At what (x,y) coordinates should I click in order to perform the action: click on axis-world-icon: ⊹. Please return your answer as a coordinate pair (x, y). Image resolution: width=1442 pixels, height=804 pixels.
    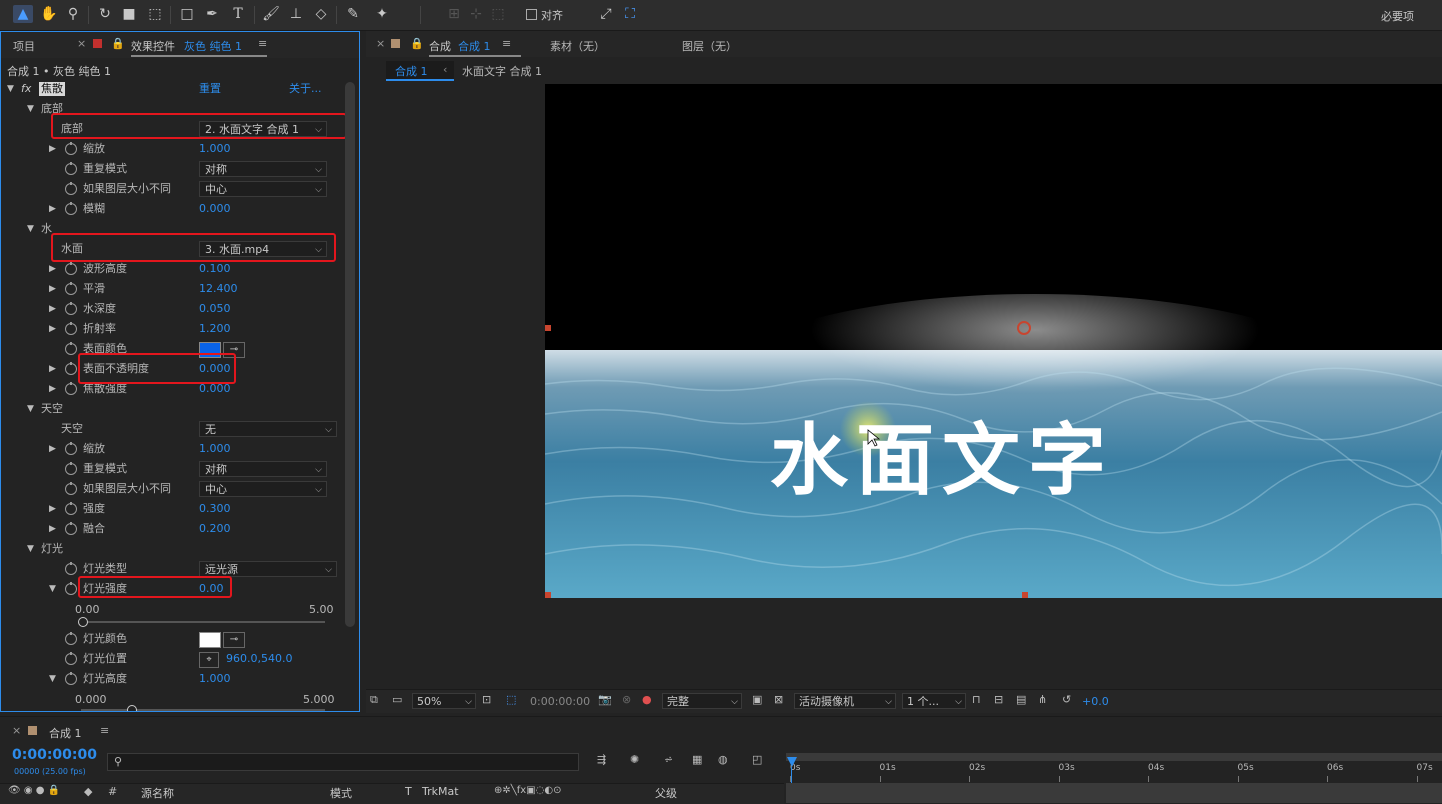
    Looking at the image, I should click on (476, 14).